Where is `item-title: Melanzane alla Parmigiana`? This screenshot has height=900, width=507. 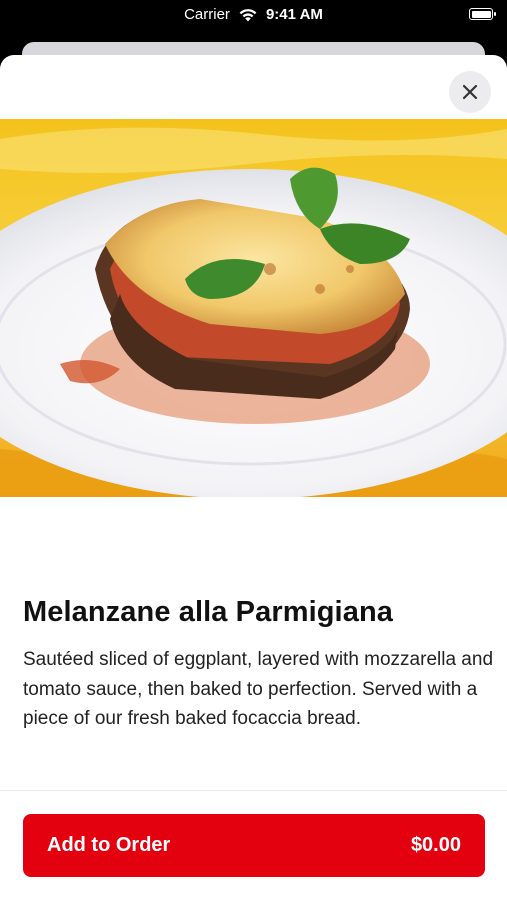 item-title: Melanzane alla Parmigiana is located at coordinates (208, 612).